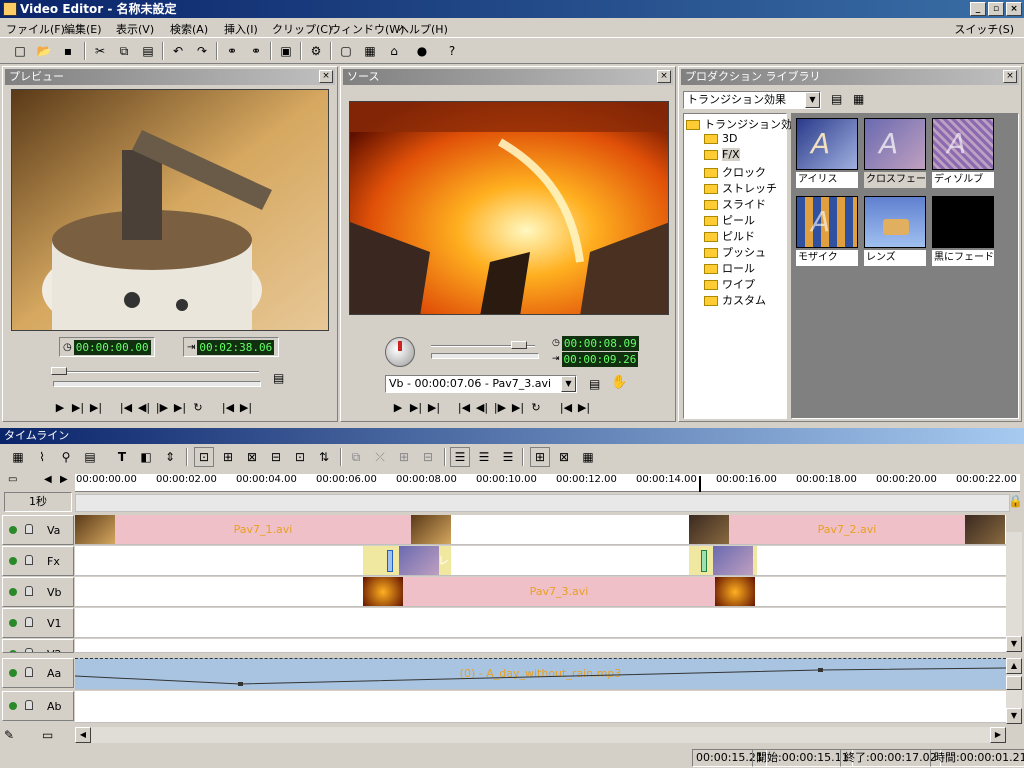 This screenshot has width=1024, height=768. What do you see at coordinates (60, 407) in the screenshot?
I see `play-icon: ▶` at bounding box center [60, 407].